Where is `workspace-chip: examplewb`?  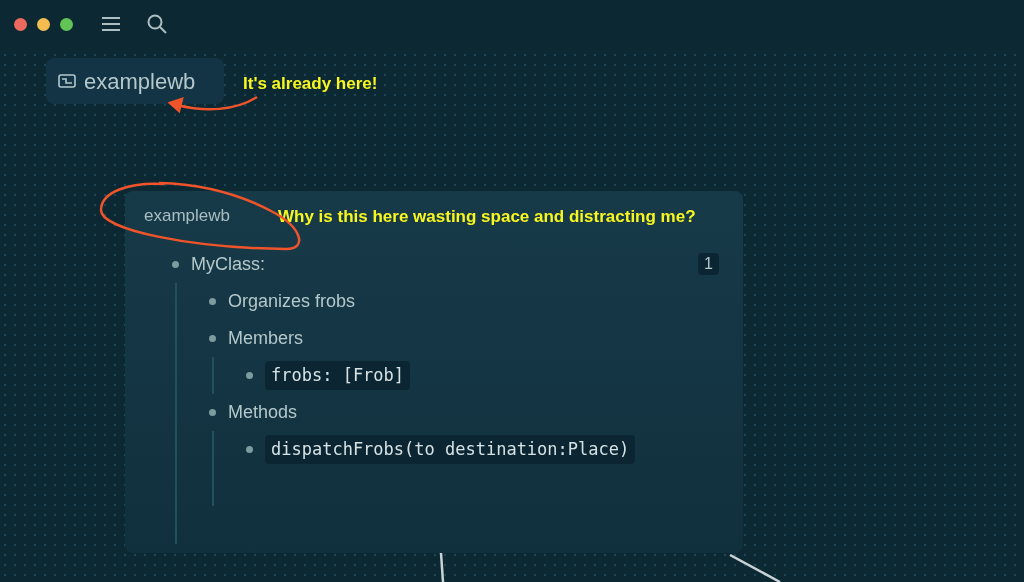 workspace-chip: examplewb is located at coordinates (135, 81).